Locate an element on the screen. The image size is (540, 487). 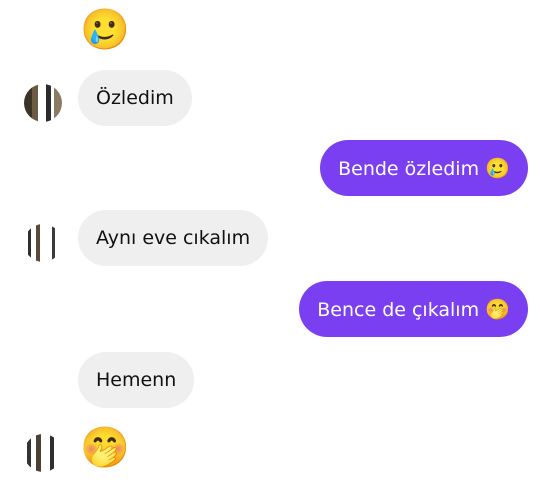
message-text: Bende özledim is located at coordinates (409, 169).